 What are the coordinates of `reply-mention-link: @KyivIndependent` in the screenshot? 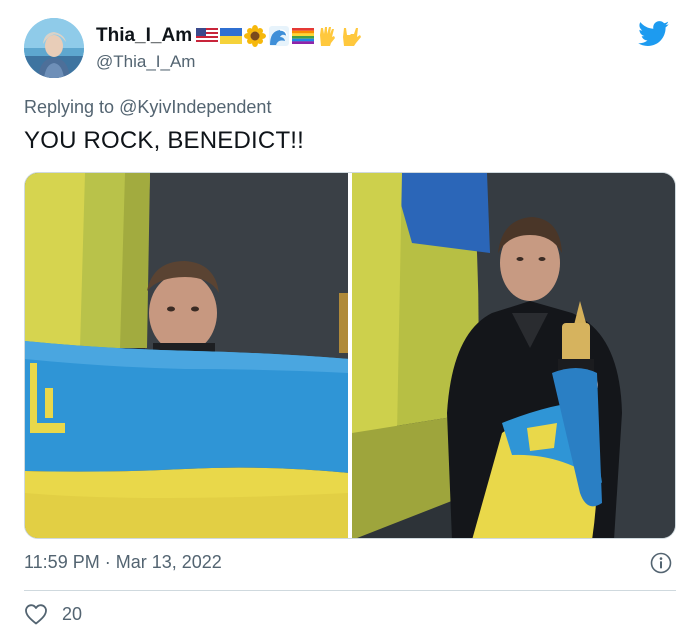 It's located at (195, 107).